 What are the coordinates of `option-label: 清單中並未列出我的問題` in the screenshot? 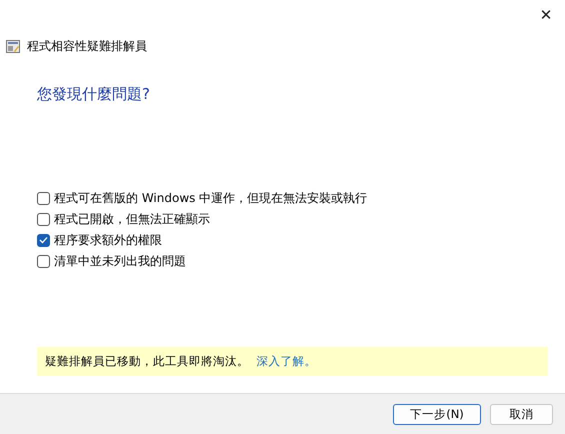 It's located at (120, 261).